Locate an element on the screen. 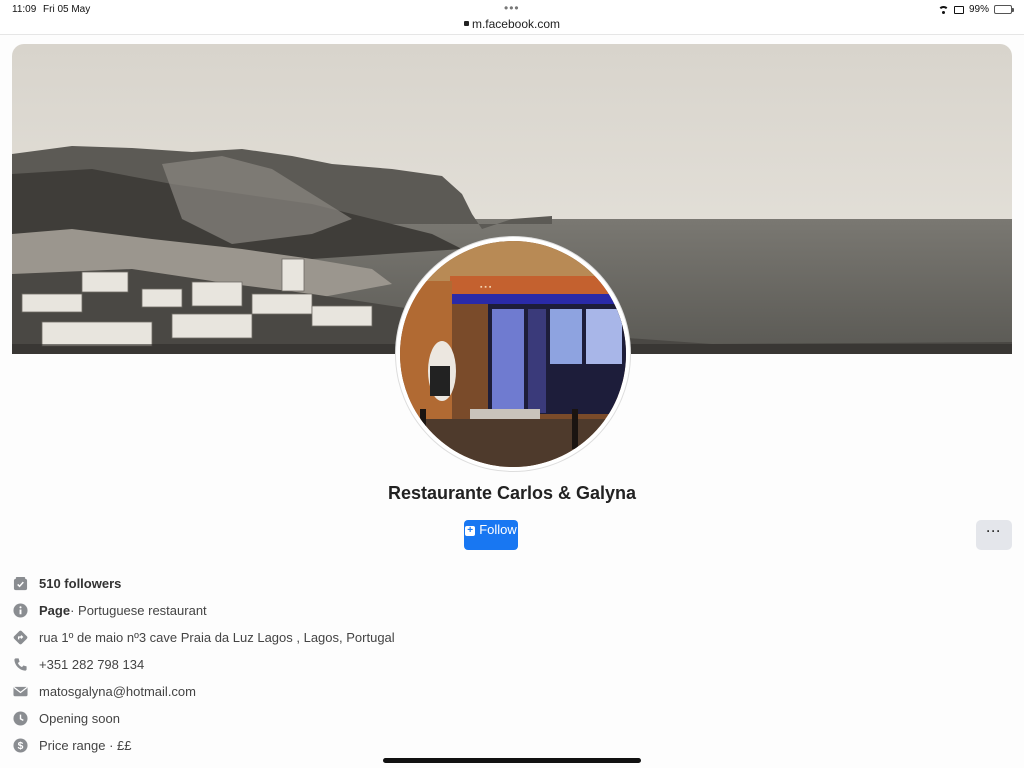  email-address: matosgalyna@hotmail.com is located at coordinates (117, 691).